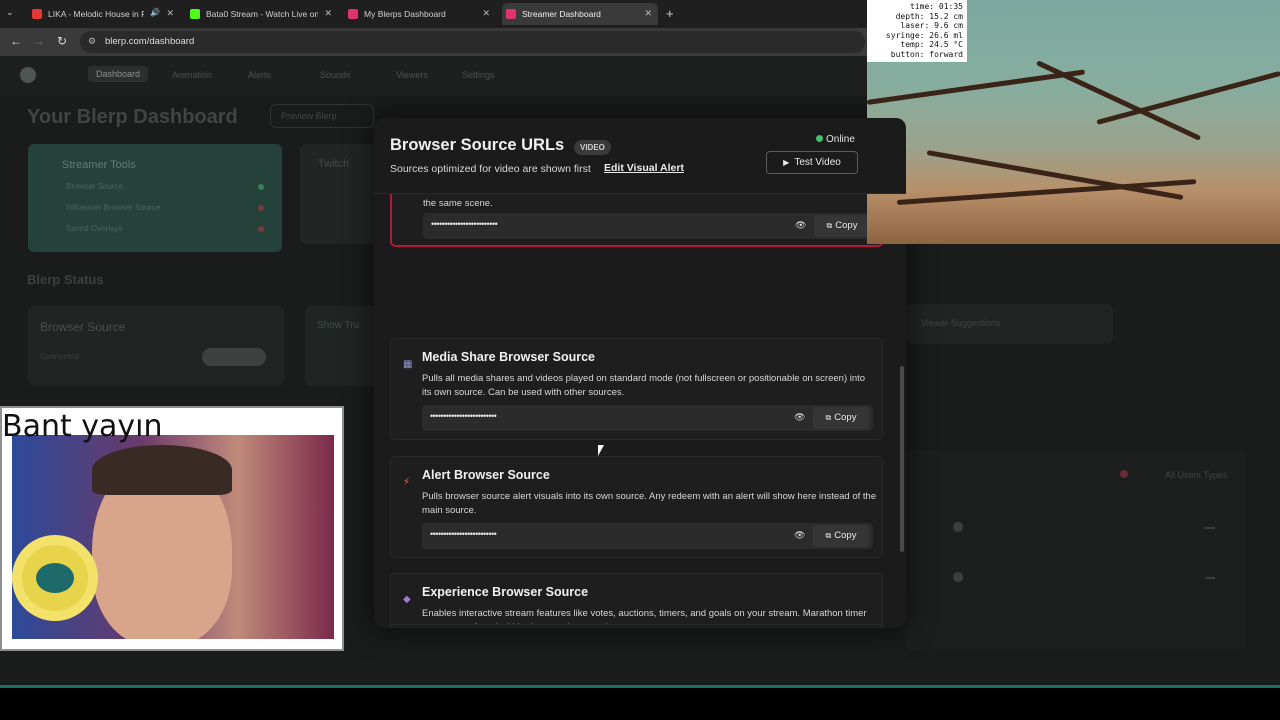 The width and height of the screenshot is (1280, 720). I want to click on back-icon: ←, so click(16, 41).